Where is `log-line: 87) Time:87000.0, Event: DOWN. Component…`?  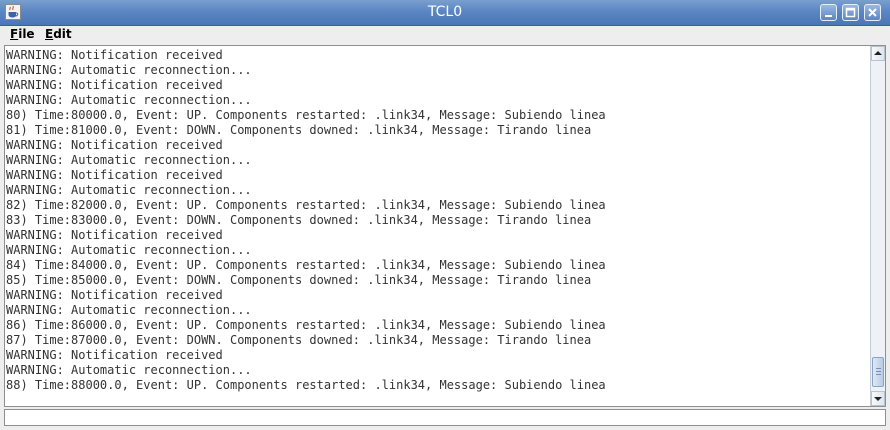
log-line: 87) Time:87000.0, Event: DOWN. Component… is located at coordinates (299, 340).